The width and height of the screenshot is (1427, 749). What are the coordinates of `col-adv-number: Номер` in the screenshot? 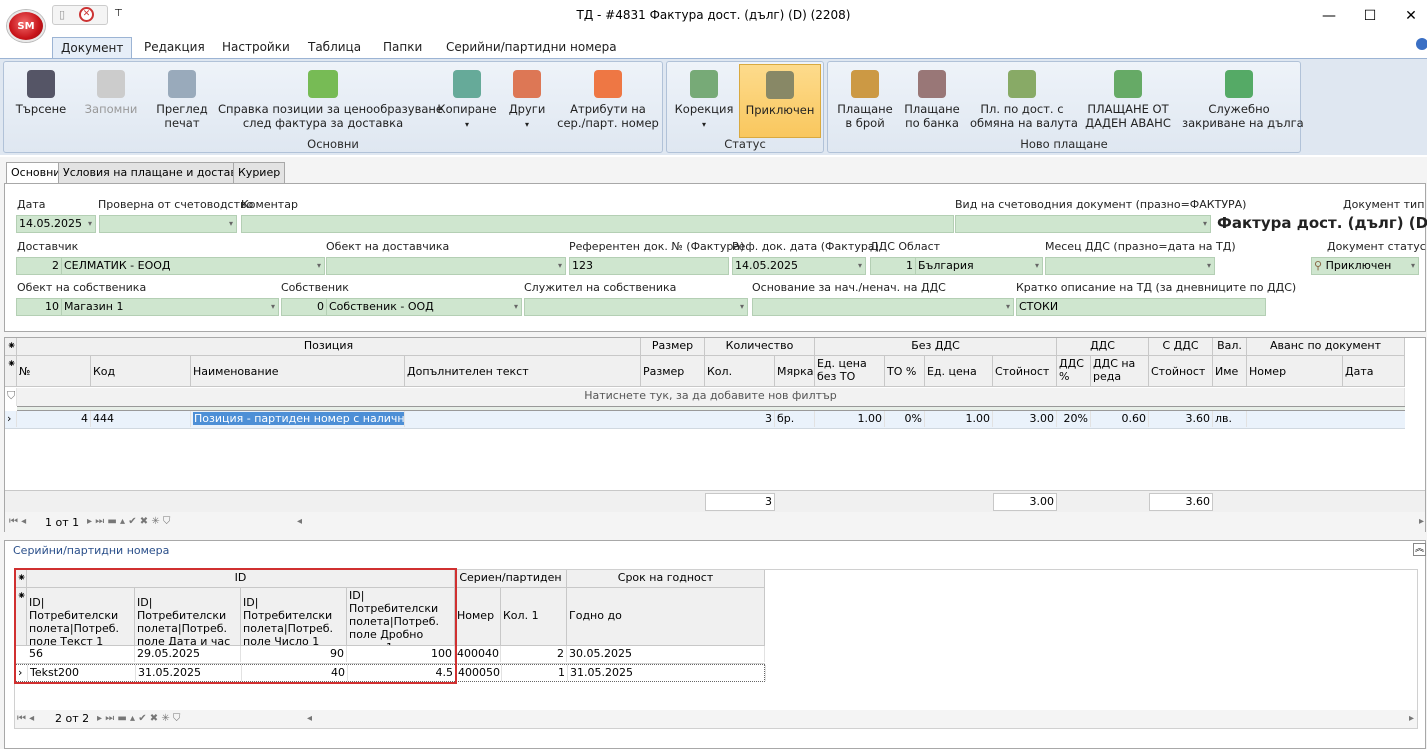 It's located at (1295, 371).